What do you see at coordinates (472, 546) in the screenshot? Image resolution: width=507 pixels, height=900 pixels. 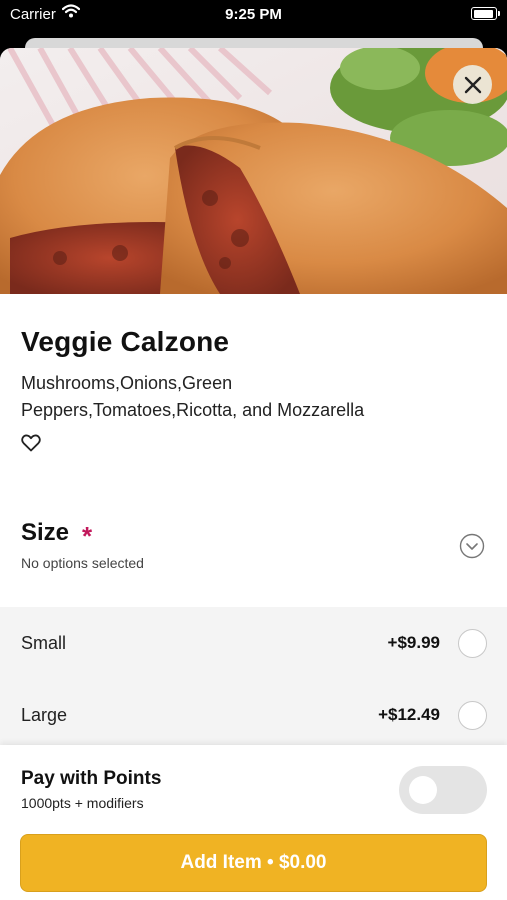 I see `chevron-down-circle-icon` at bounding box center [472, 546].